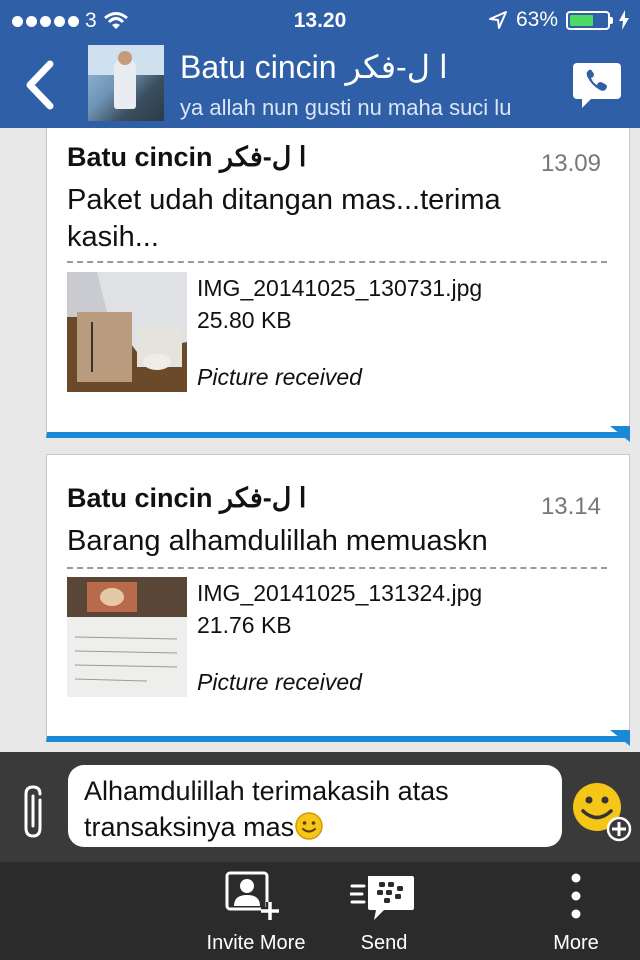 This screenshot has height=960, width=640. Describe the element at coordinates (320, 911) in the screenshot. I see `bottom-toolbar: Invite More Send More` at that location.